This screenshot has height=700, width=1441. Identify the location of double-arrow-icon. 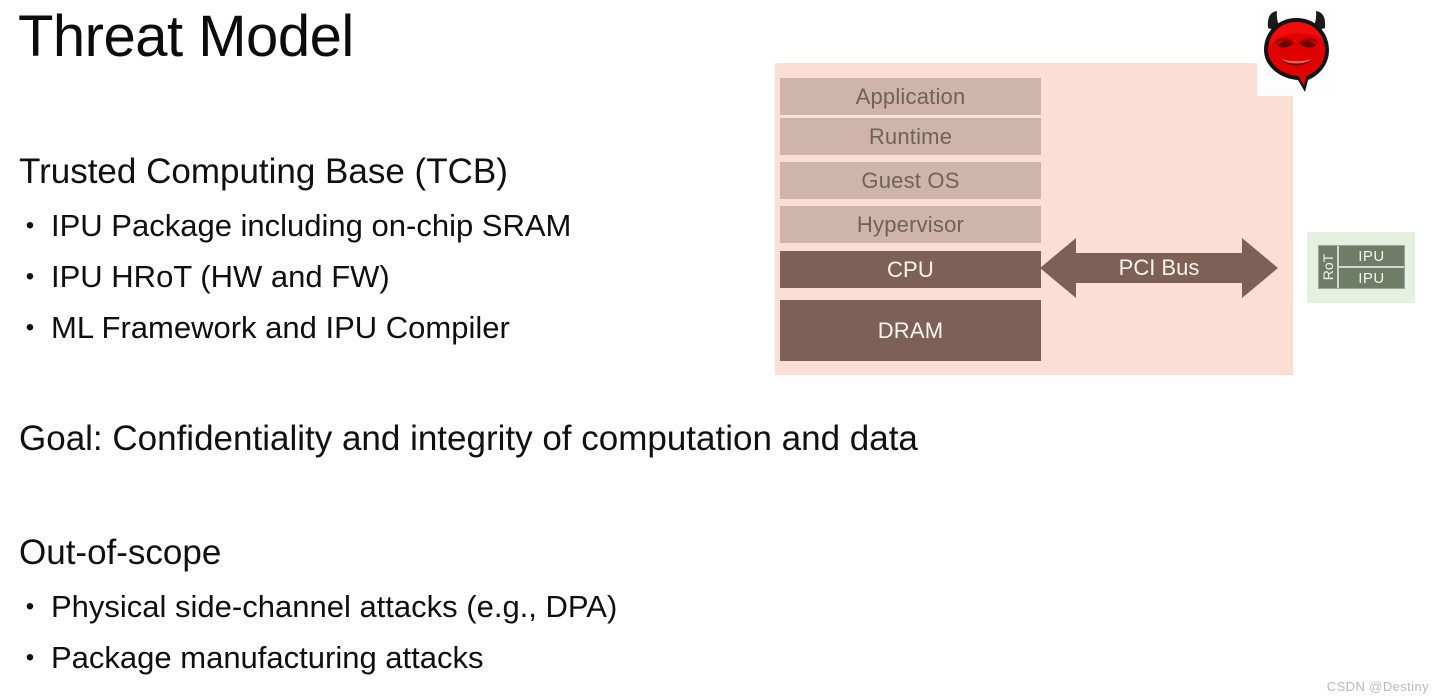
(1159, 268).